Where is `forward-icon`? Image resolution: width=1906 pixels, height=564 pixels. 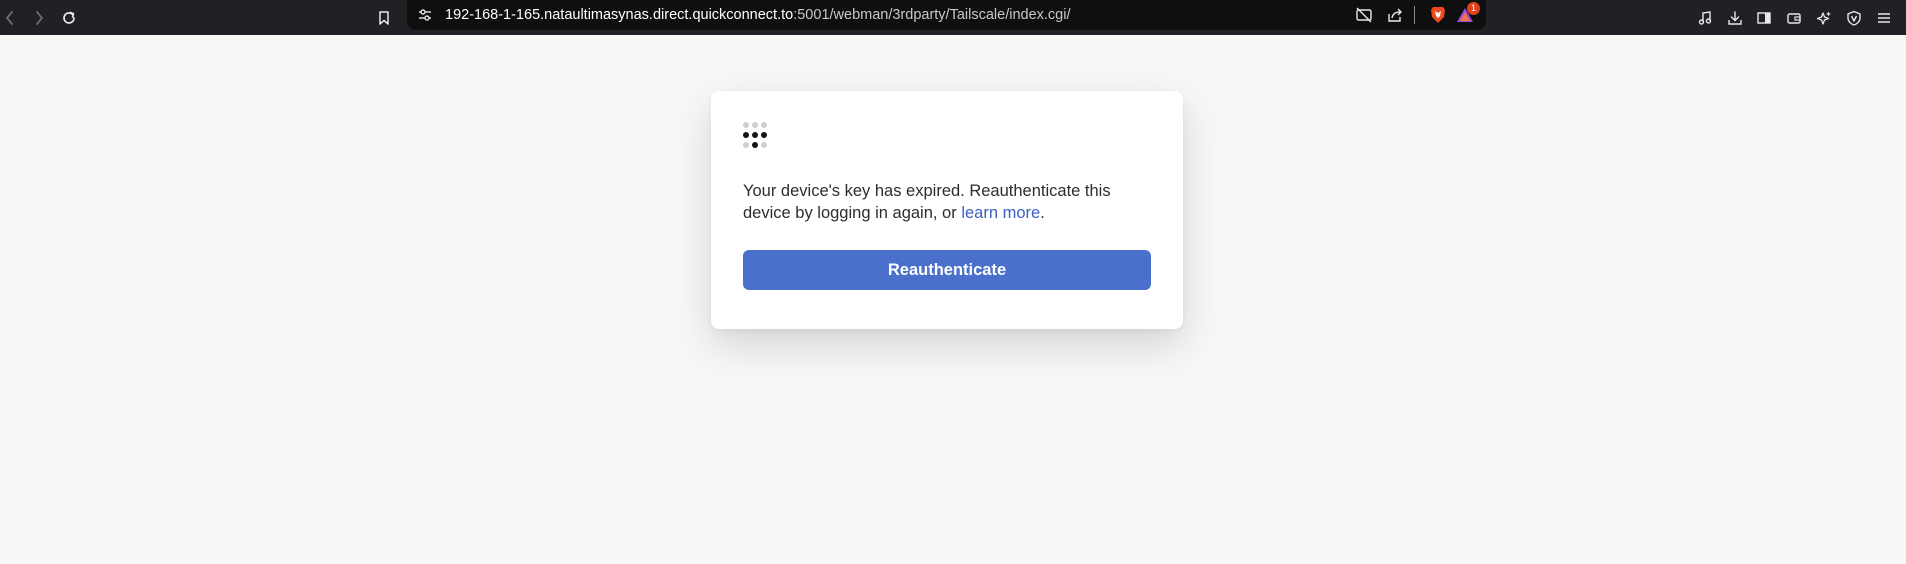
forward-icon is located at coordinates (39, 17).